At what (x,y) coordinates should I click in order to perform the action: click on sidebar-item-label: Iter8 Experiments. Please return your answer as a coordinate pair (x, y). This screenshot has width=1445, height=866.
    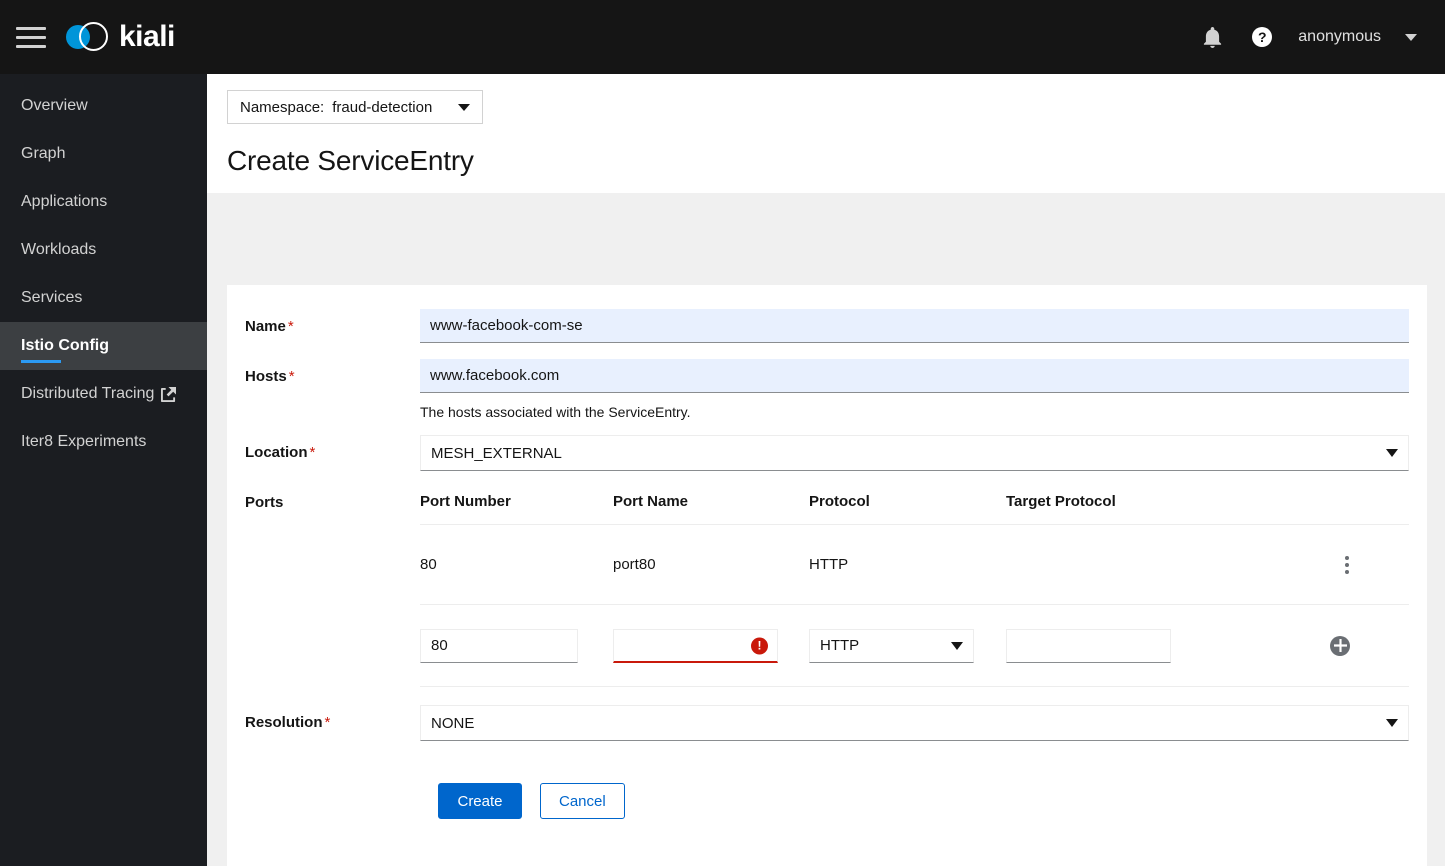
    Looking at the image, I should click on (84, 441).